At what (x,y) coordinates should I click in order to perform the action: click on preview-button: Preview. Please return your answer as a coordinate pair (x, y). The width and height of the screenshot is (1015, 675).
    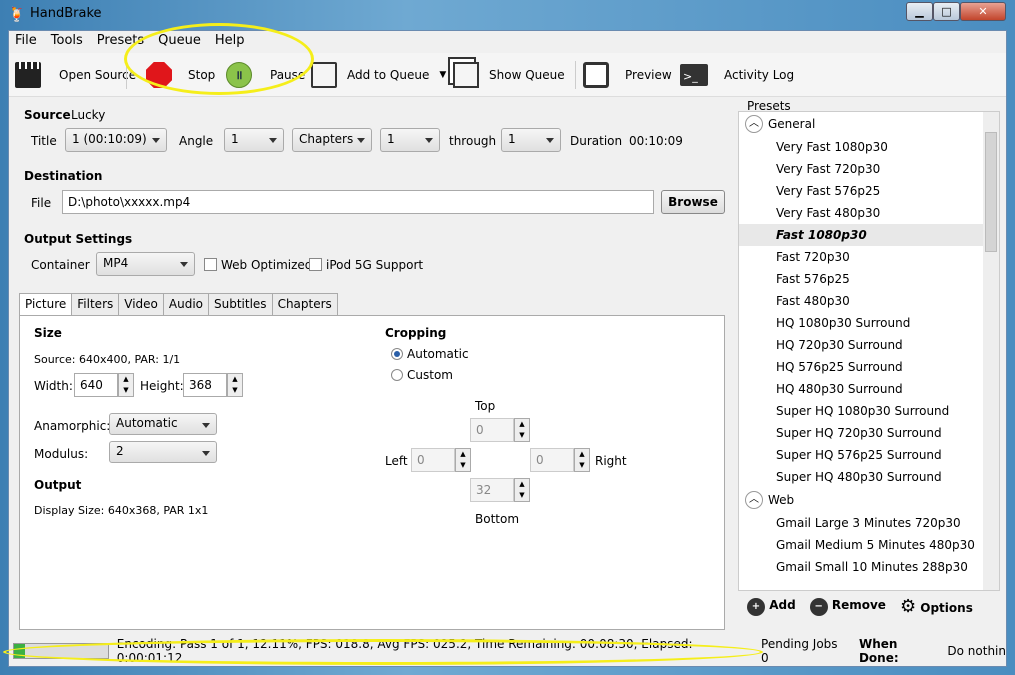
    Looking at the image, I should click on (627, 75).